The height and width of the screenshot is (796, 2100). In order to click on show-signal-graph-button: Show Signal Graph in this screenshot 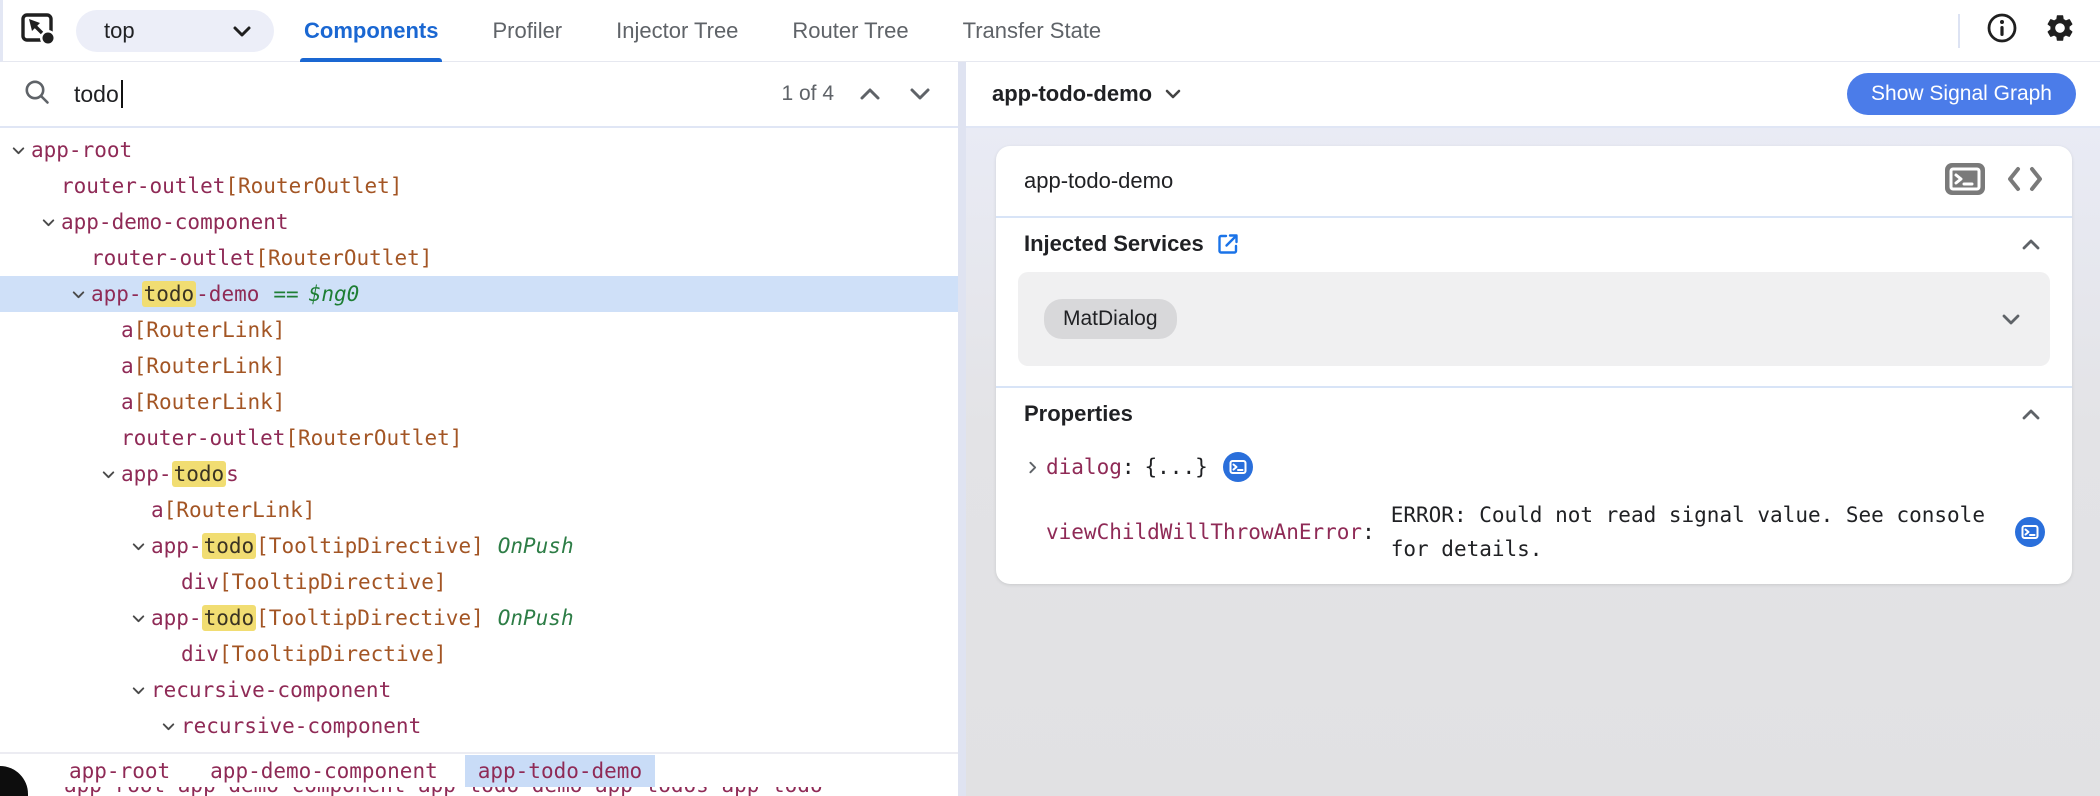, I will do `click(1961, 94)`.